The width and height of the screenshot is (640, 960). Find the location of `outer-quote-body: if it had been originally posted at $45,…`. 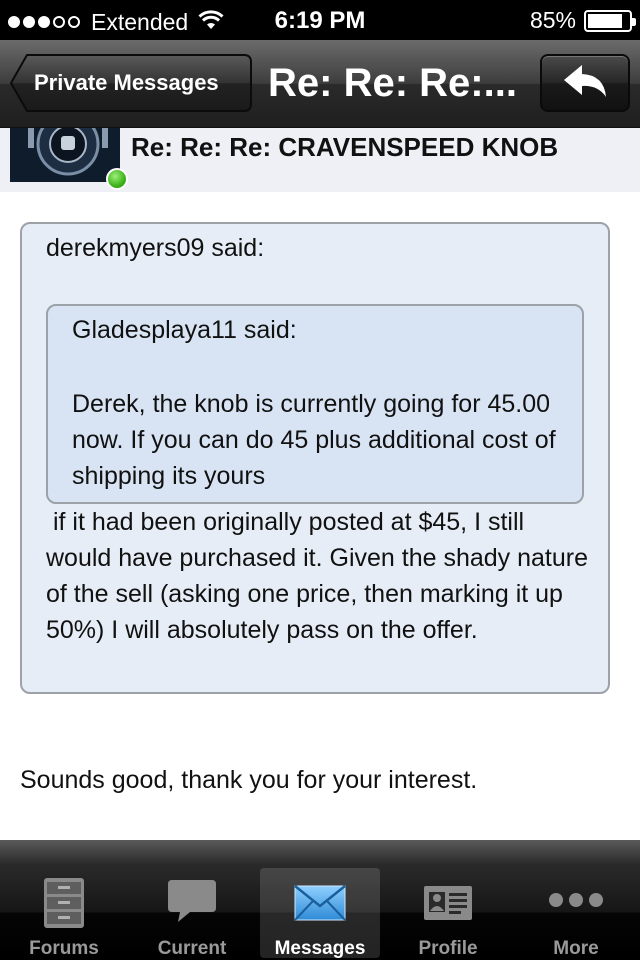

outer-quote-body: if it had been originally posted at $45,… is located at coordinates (317, 576).